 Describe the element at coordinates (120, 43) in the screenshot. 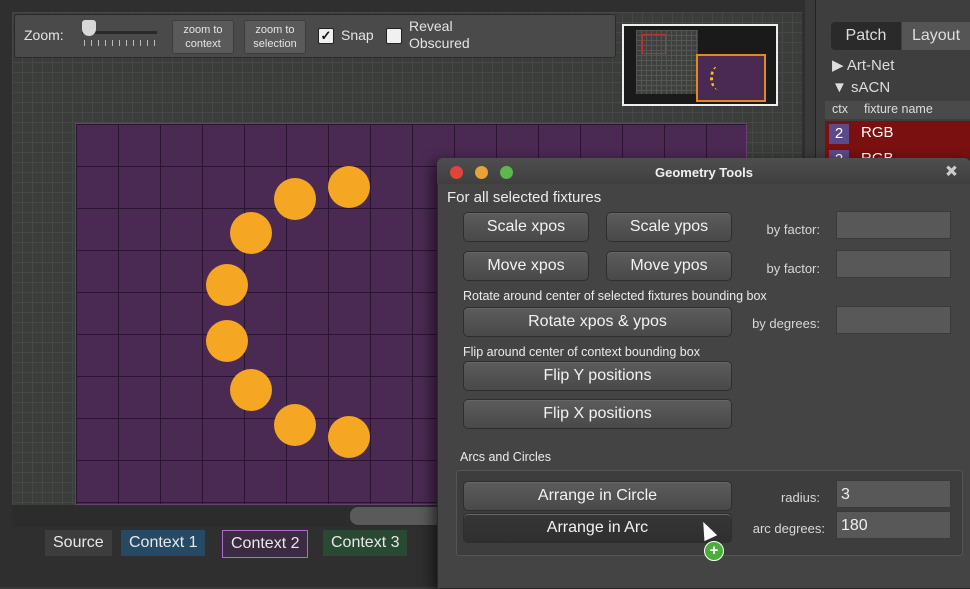

I see `zoom-slider-ticks` at that location.